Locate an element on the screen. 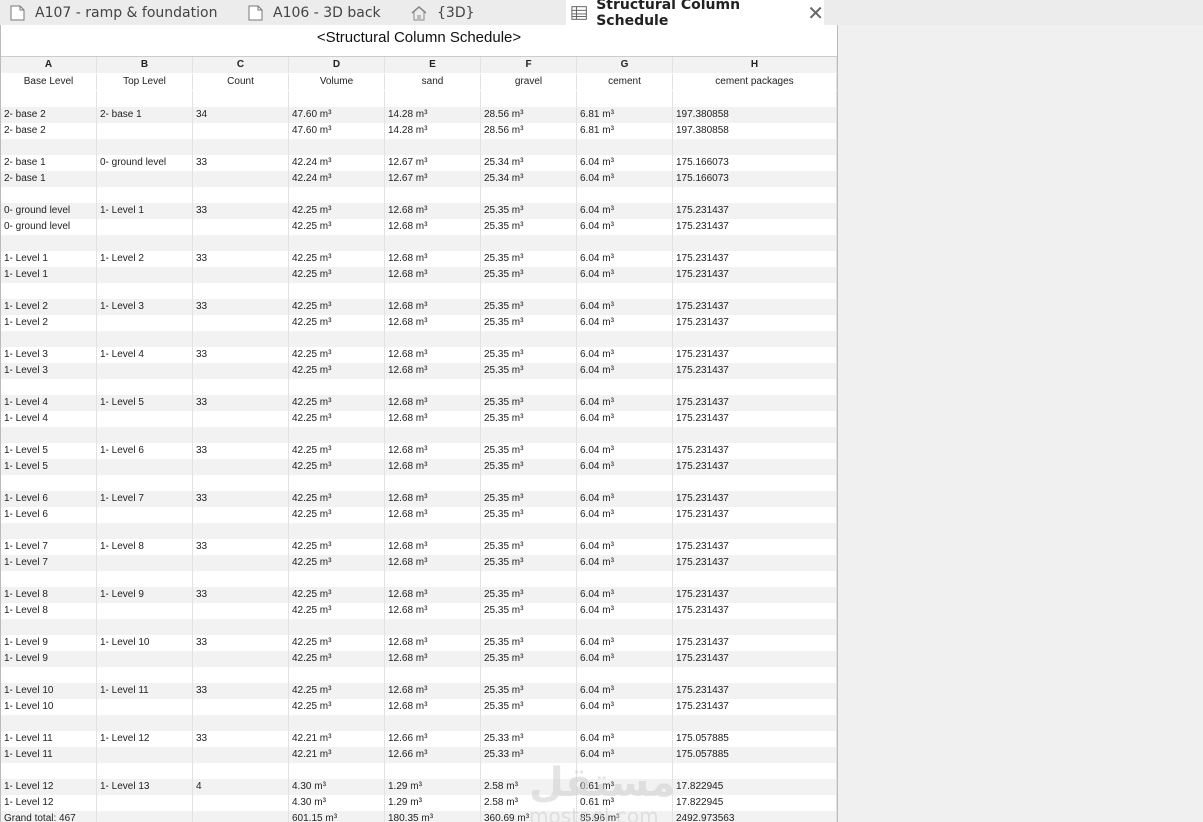 The width and height of the screenshot is (1203, 822). table-cell: 197.380858 is located at coordinates (755, 115).